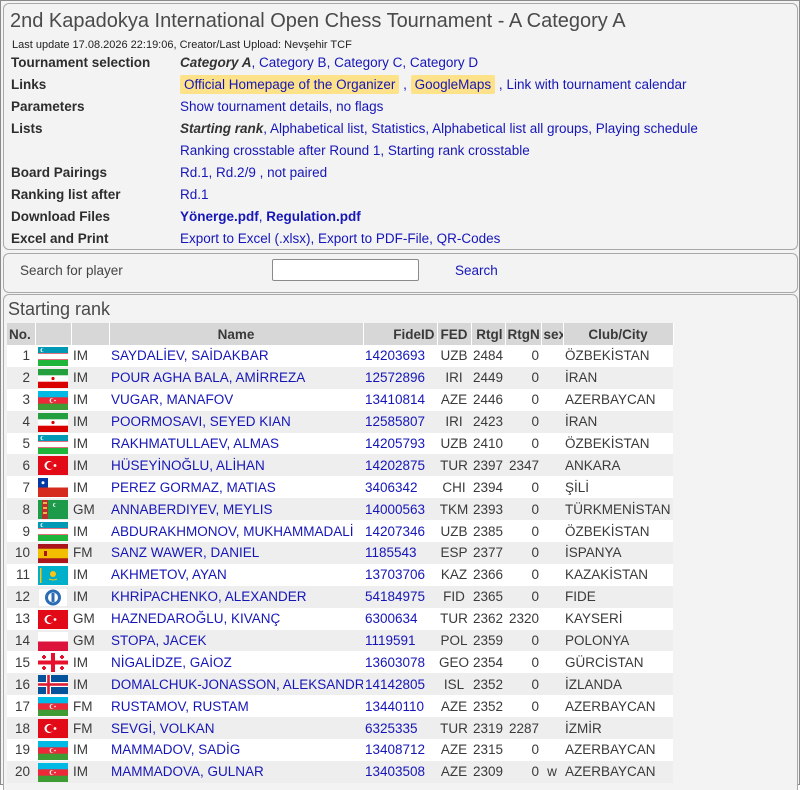 This screenshot has height=790, width=800. Describe the element at coordinates (394, 706) in the screenshot. I see `fide-id-link: 13440110` at that location.